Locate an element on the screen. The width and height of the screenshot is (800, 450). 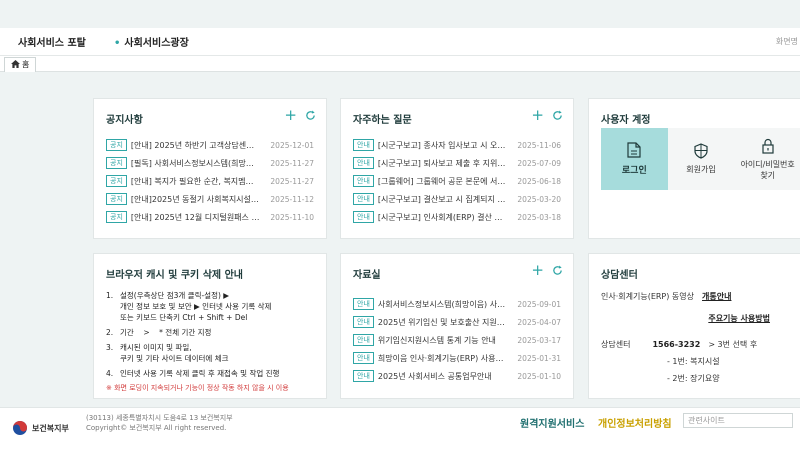
faq-more-button: + is located at coordinates (537, 115).